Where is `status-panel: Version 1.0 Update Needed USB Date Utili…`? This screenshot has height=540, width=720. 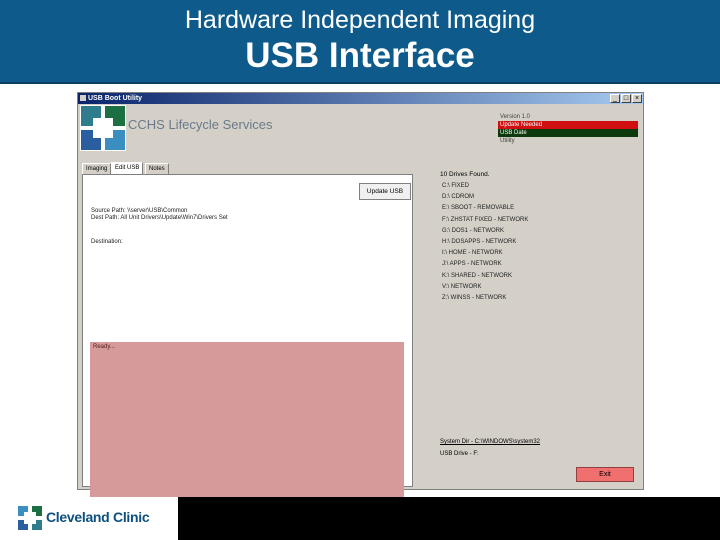 status-panel: Version 1.0 Update Needed USB Date Utili… is located at coordinates (568, 131).